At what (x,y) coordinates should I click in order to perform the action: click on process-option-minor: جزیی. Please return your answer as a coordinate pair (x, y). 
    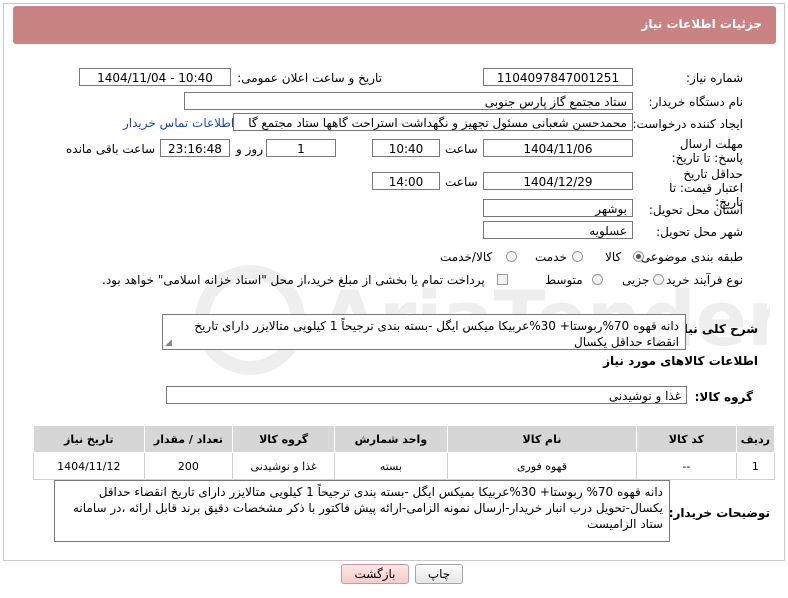
    Looking at the image, I should click on (636, 280).